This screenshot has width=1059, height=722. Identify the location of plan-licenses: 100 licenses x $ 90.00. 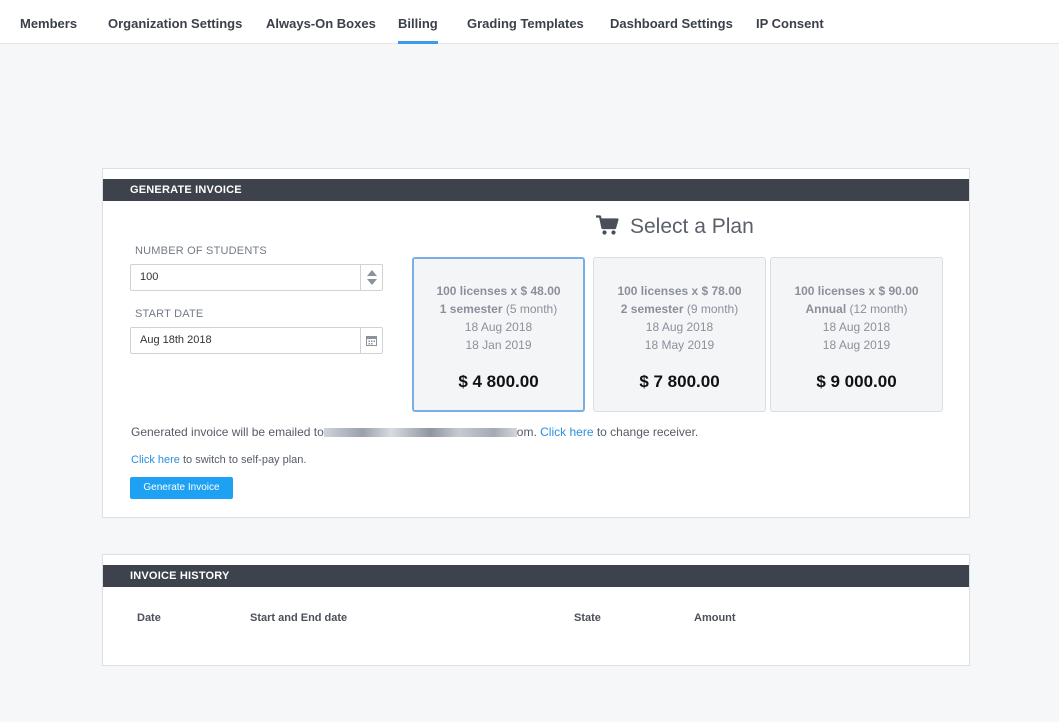
(856, 291).